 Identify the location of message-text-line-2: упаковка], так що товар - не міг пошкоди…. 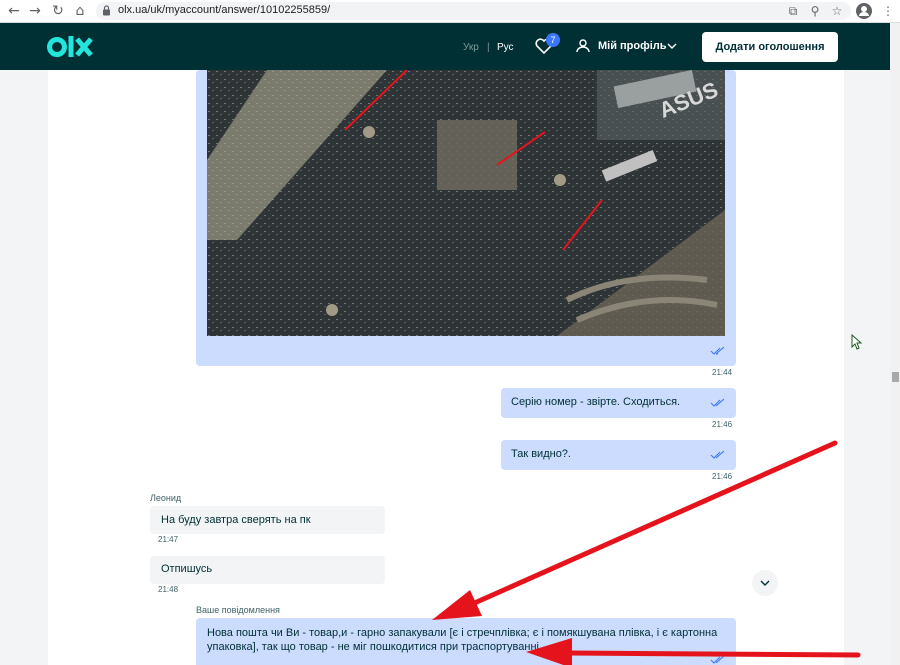
(375, 647).